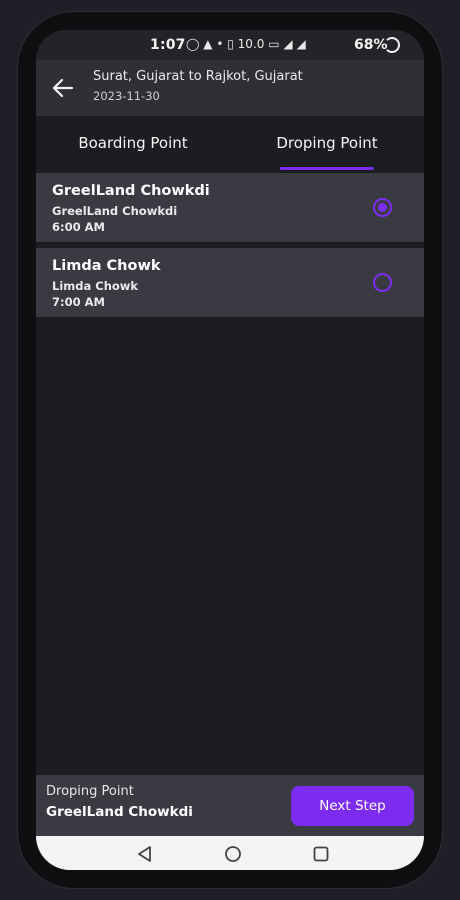  I want to click on tab-boarding-point: Boarding Point, so click(133, 143).